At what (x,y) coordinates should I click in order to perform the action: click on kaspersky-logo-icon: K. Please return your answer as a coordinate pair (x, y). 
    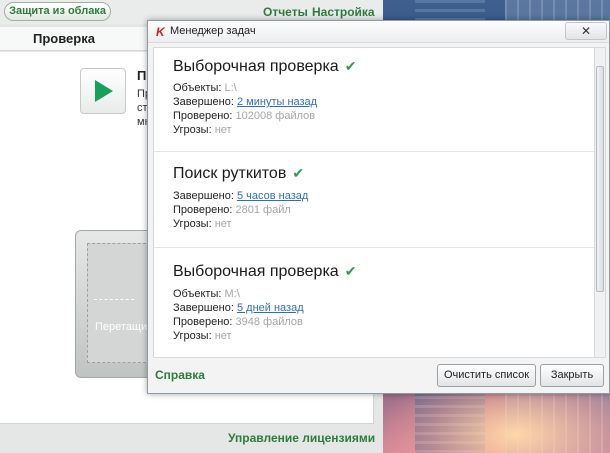
    Looking at the image, I should click on (160, 32).